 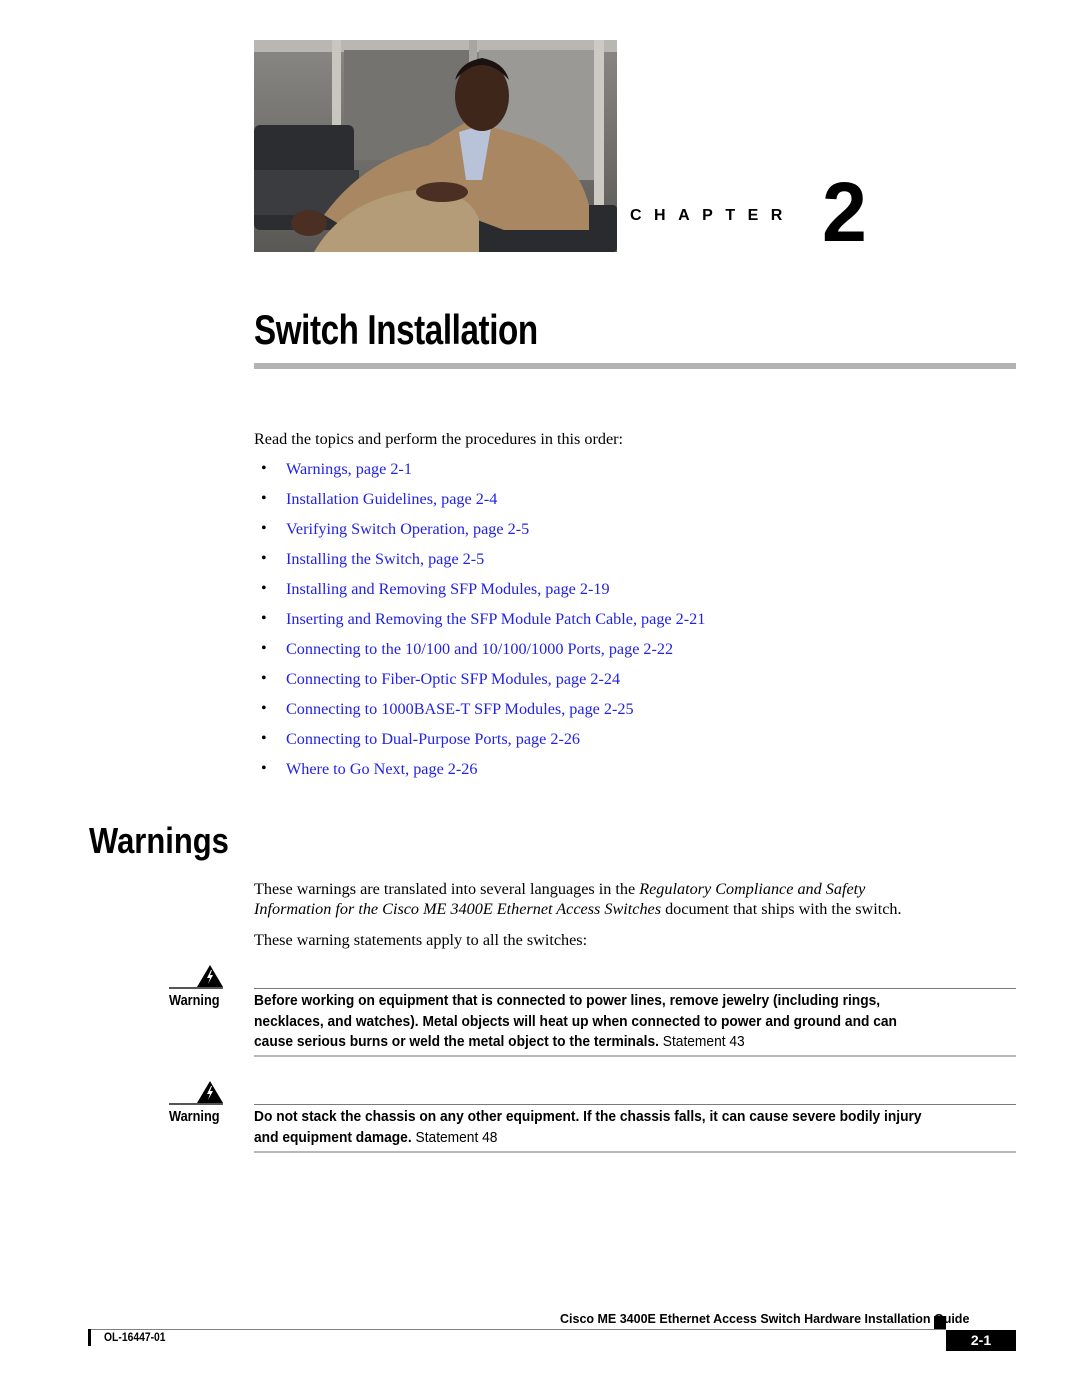 I want to click on topic-link-installation-guidelines: Installation Guidelines, page 2-4, so click(x=391, y=499).